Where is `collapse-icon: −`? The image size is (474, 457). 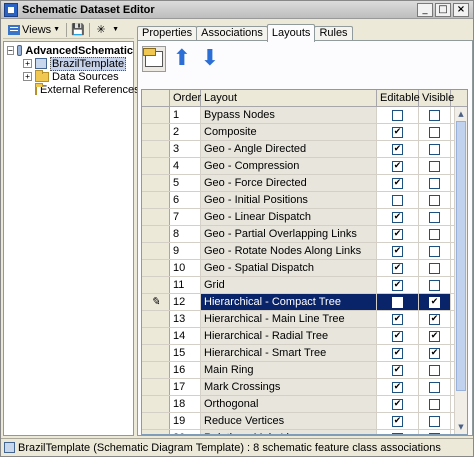
collapse-icon: − is located at coordinates (10, 50).